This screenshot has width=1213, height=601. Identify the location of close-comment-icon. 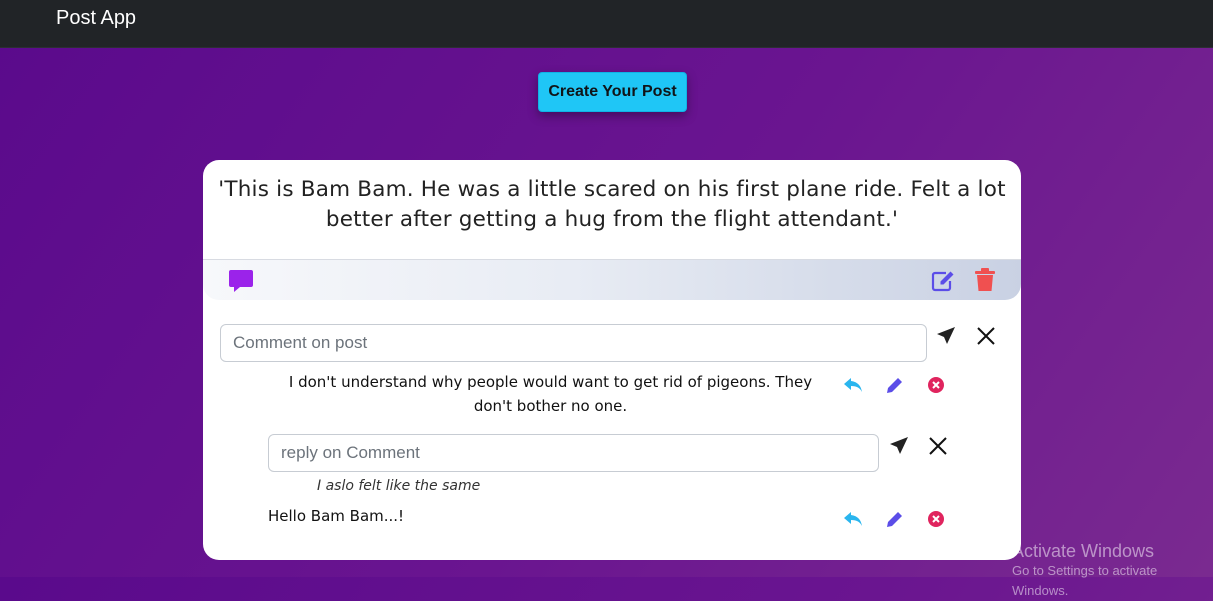
(986, 336).